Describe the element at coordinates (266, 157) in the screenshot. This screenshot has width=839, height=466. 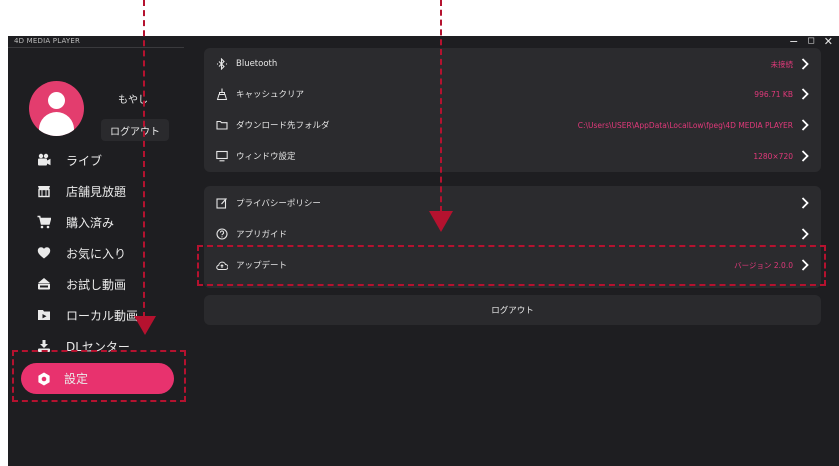
I see `setting-label: ウィンドウ設定` at that location.